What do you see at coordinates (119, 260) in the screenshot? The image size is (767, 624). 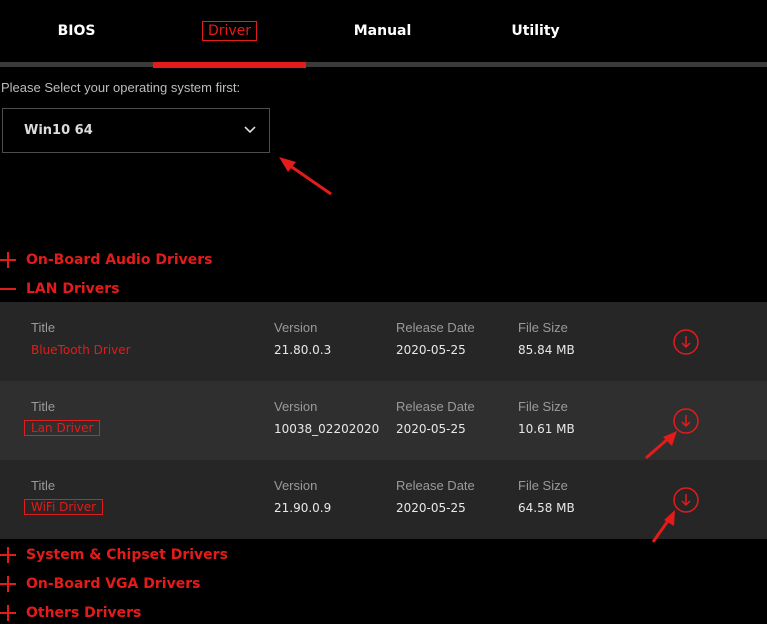 I see `category-label: On-Board Audio Drivers` at bounding box center [119, 260].